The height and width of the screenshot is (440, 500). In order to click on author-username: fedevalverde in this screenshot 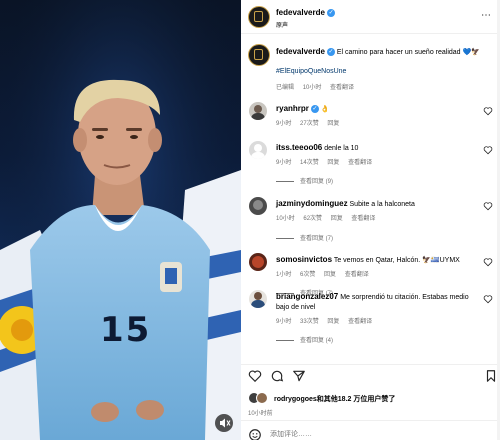, I will do `click(300, 12)`.